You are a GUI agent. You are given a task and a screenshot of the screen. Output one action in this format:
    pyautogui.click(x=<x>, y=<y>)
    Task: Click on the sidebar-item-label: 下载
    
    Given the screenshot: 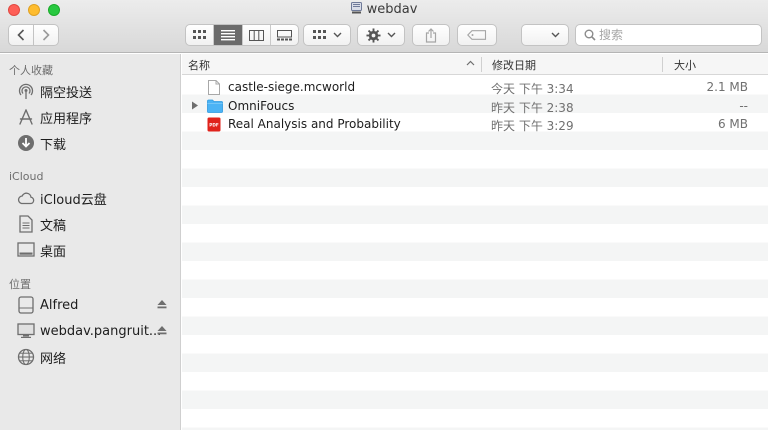 What is the action you would take?
    pyautogui.click(x=53, y=145)
    